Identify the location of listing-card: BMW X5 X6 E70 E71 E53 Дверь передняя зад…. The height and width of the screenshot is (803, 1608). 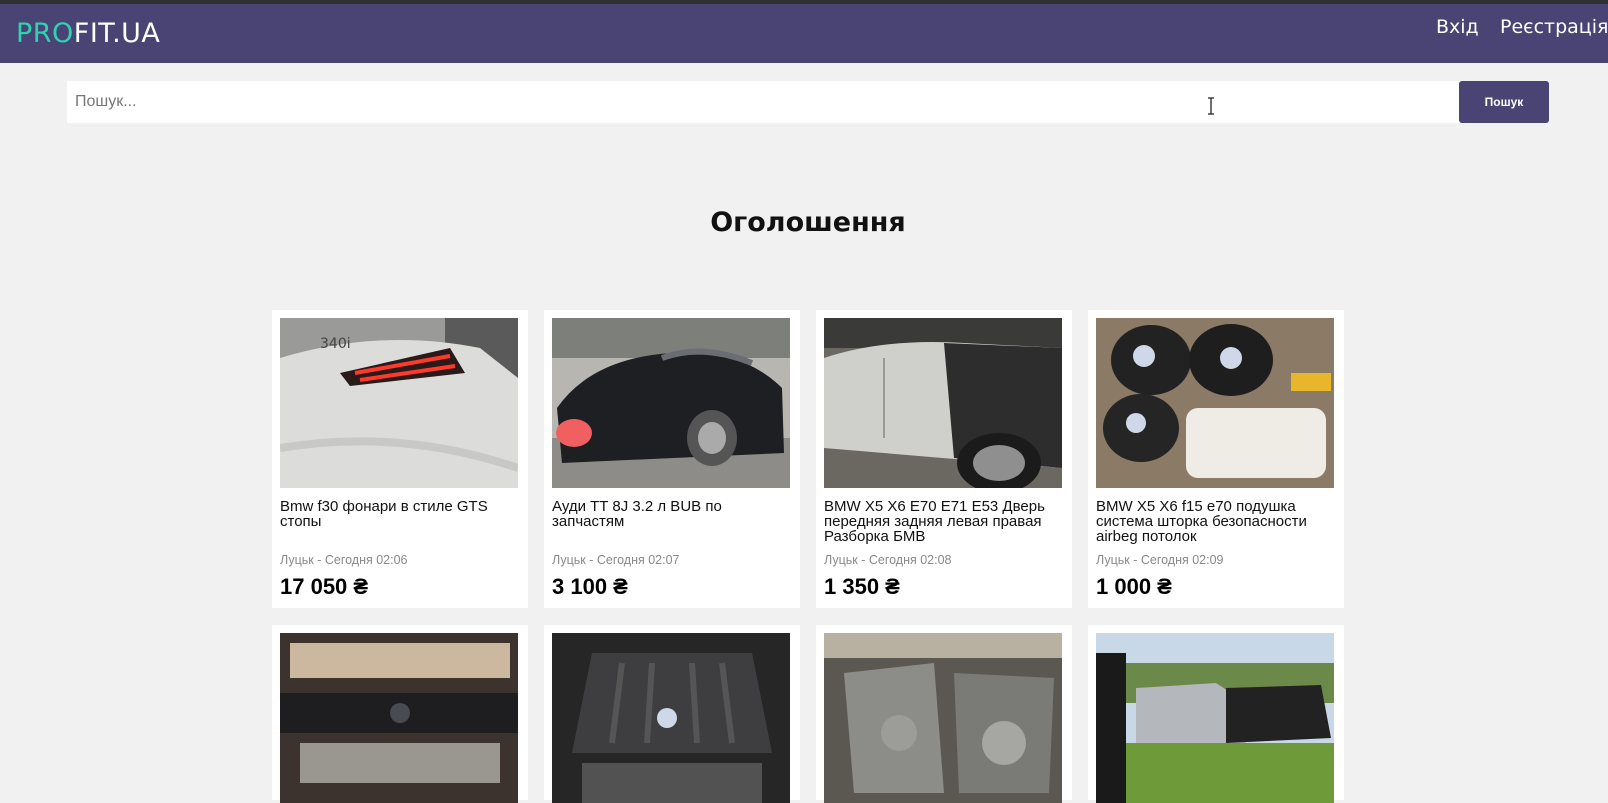
(944, 459).